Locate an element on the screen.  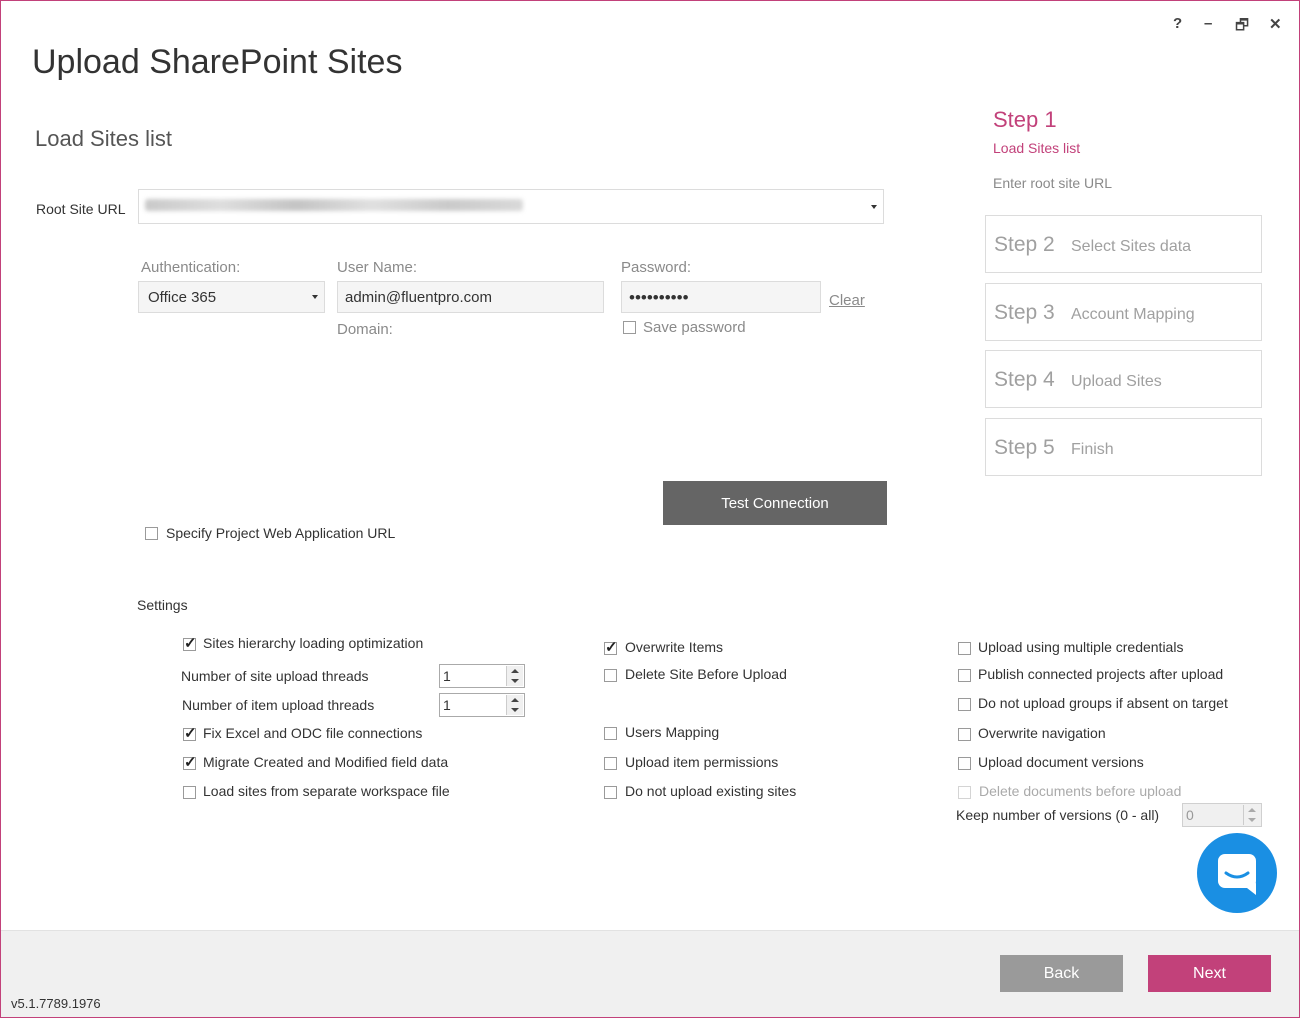
page-title: Upload SharePoint Sites is located at coordinates (217, 62).